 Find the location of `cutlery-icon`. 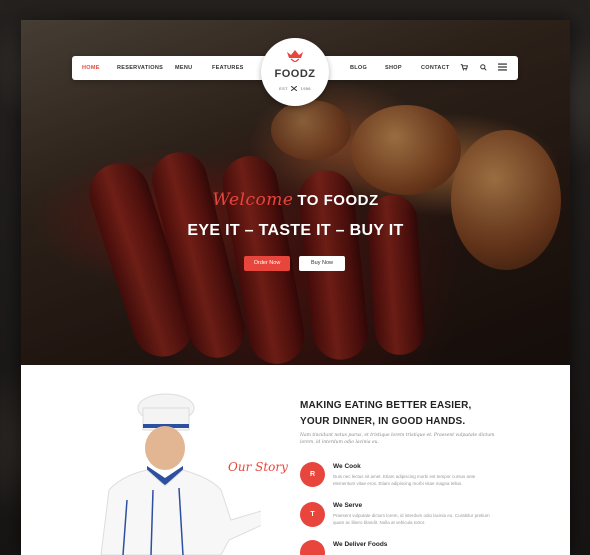

cutlery-icon is located at coordinates (294, 89).